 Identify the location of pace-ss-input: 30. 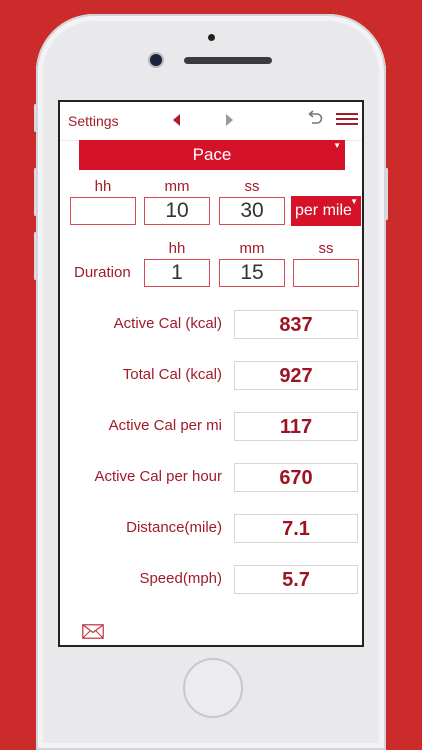
(252, 211).